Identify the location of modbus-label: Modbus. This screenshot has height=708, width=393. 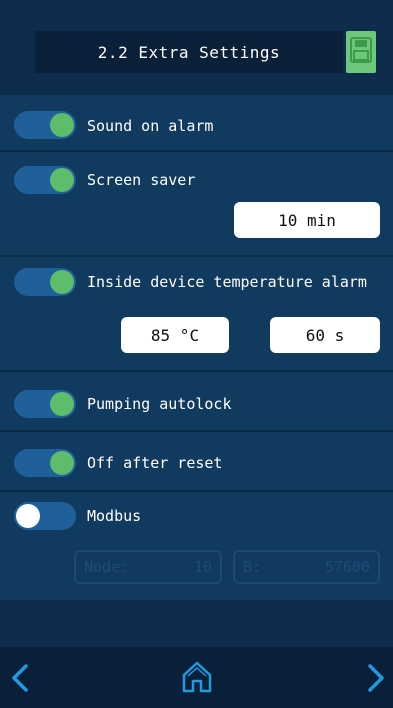
(114, 516).